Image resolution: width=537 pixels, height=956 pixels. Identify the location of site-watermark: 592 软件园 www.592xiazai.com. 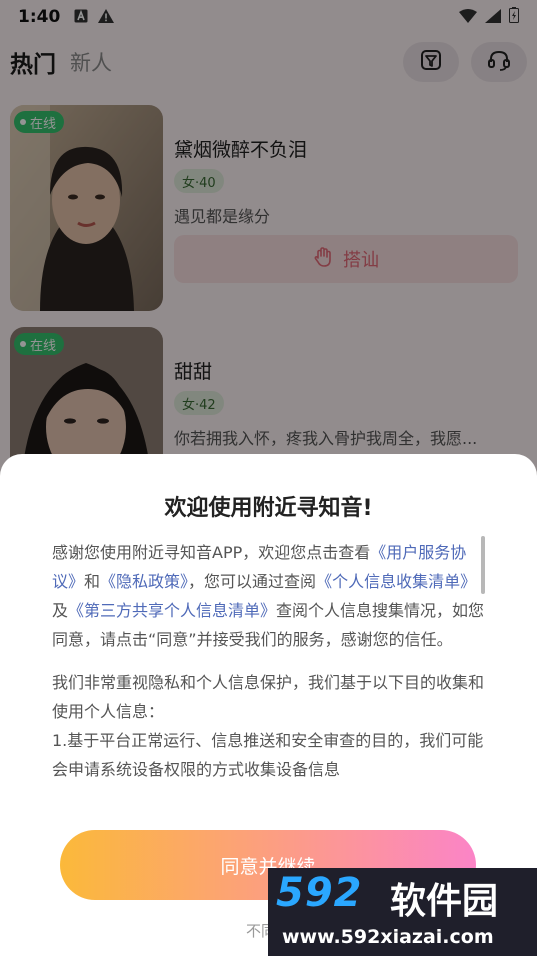
(402, 912).